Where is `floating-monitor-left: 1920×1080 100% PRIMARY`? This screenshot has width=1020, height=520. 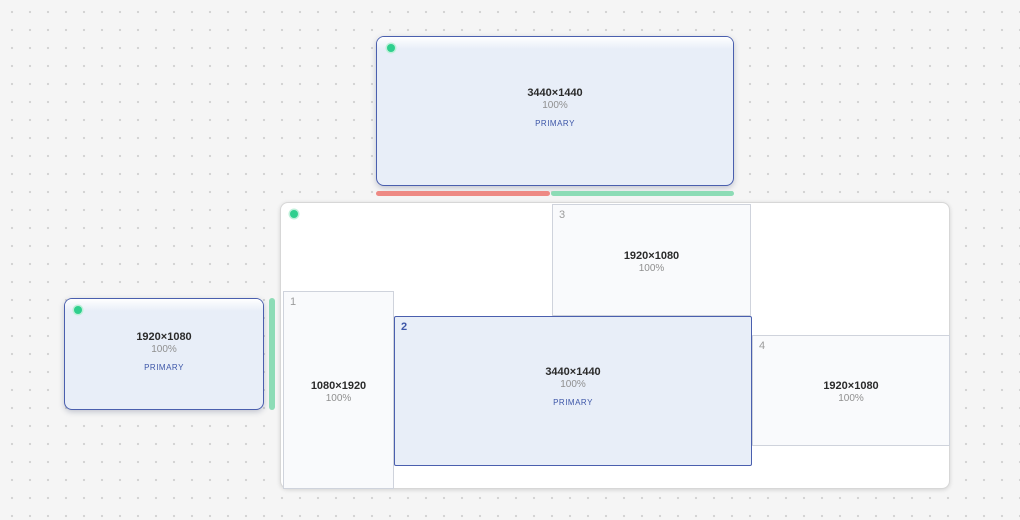
floating-monitor-left: 1920×1080 100% PRIMARY is located at coordinates (164, 354).